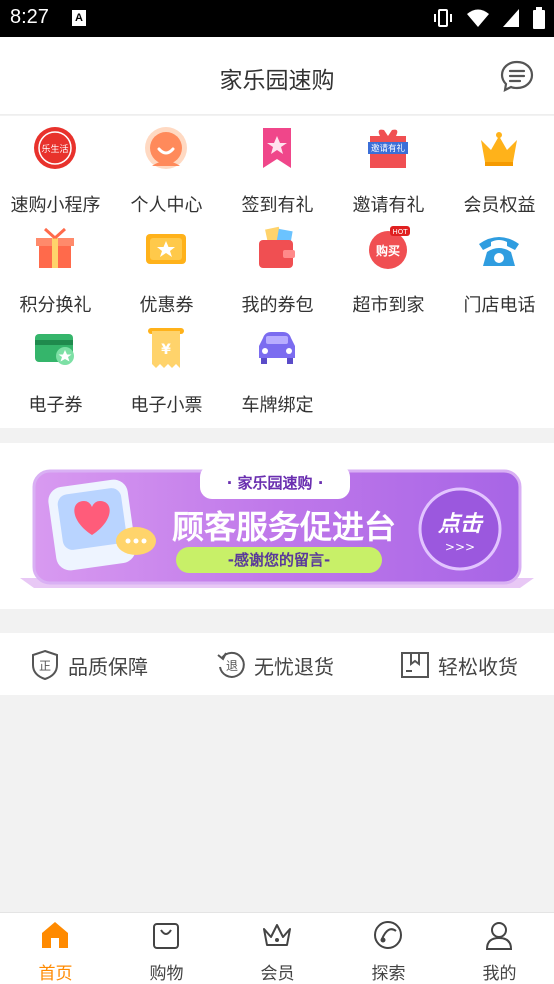 Image resolution: width=554 pixels, height=984 pixels. Describe the element at coordinates (55, 247) in the screenshot. I see `points-gift-icon` at that location.